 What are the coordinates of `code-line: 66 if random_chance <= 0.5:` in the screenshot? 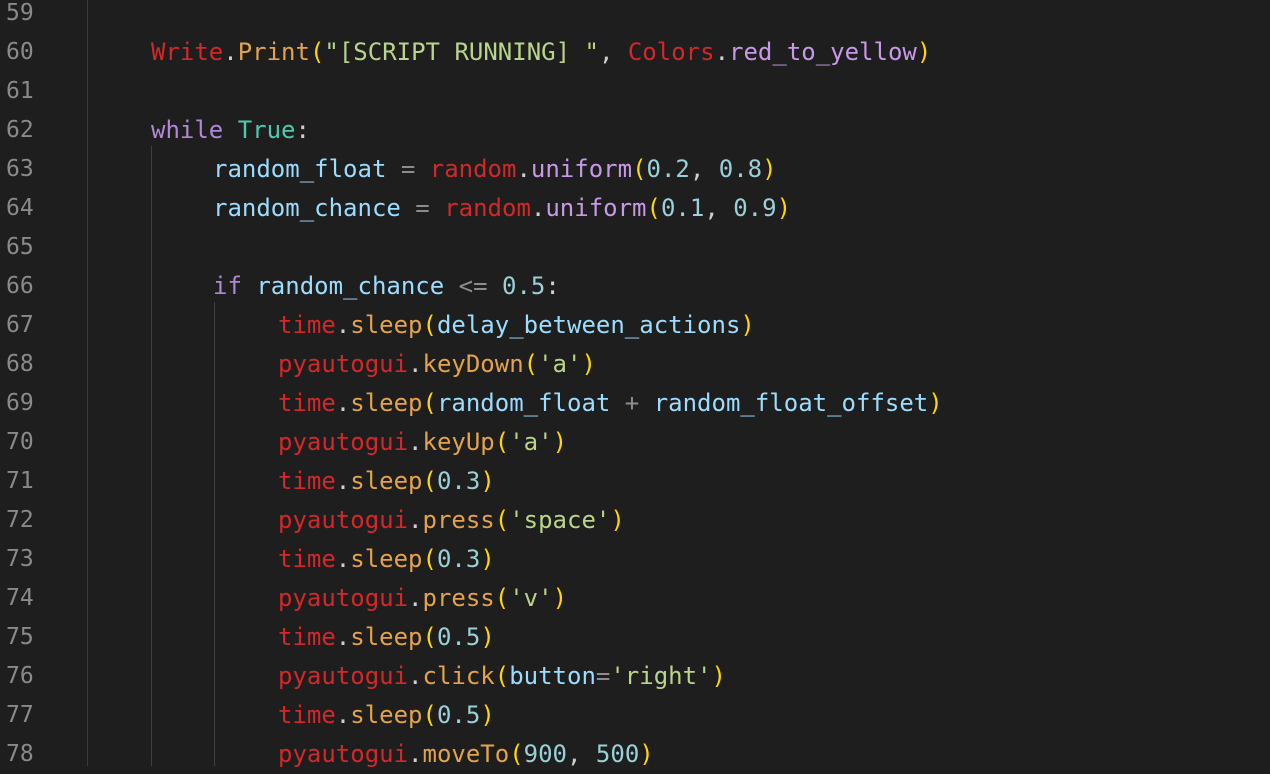 It's located at (635, 286).